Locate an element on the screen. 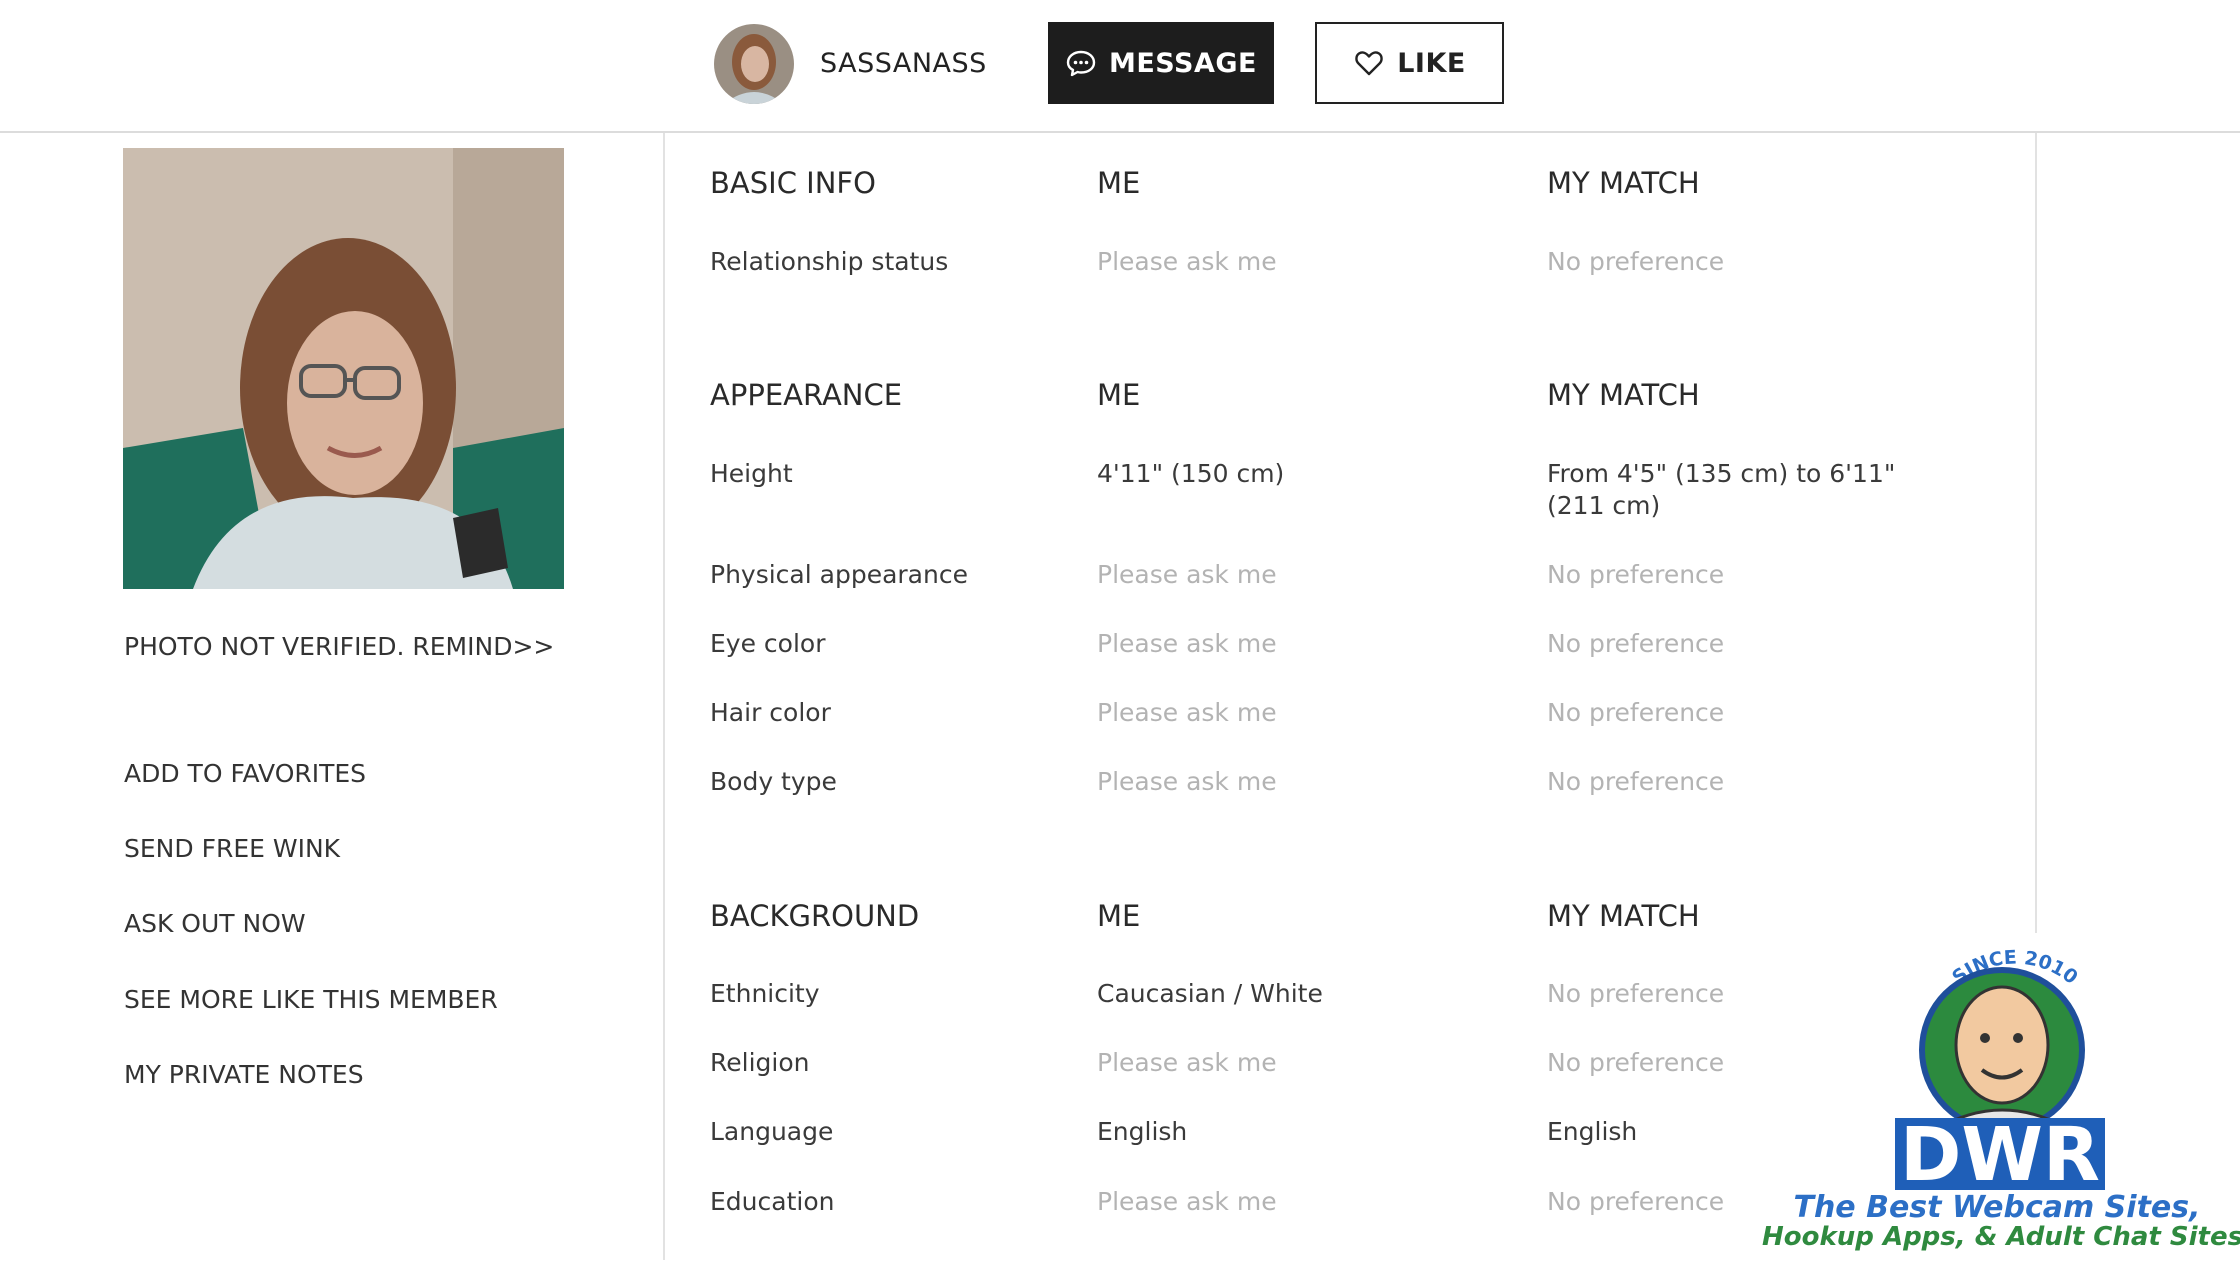  message-button: MESSAGE is located at coordinates (1161, 63).